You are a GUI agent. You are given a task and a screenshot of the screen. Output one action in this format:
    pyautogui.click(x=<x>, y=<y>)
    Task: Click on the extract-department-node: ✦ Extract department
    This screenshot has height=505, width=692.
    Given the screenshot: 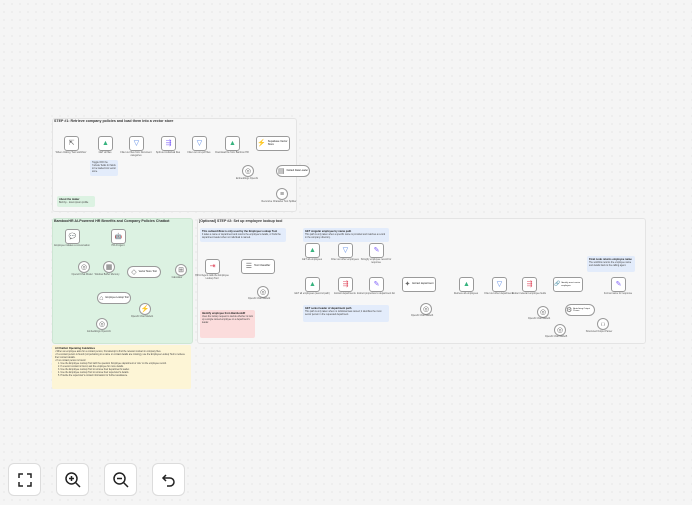 What is the action you would take?
    pyautogui.click(x=419, y=284)
    